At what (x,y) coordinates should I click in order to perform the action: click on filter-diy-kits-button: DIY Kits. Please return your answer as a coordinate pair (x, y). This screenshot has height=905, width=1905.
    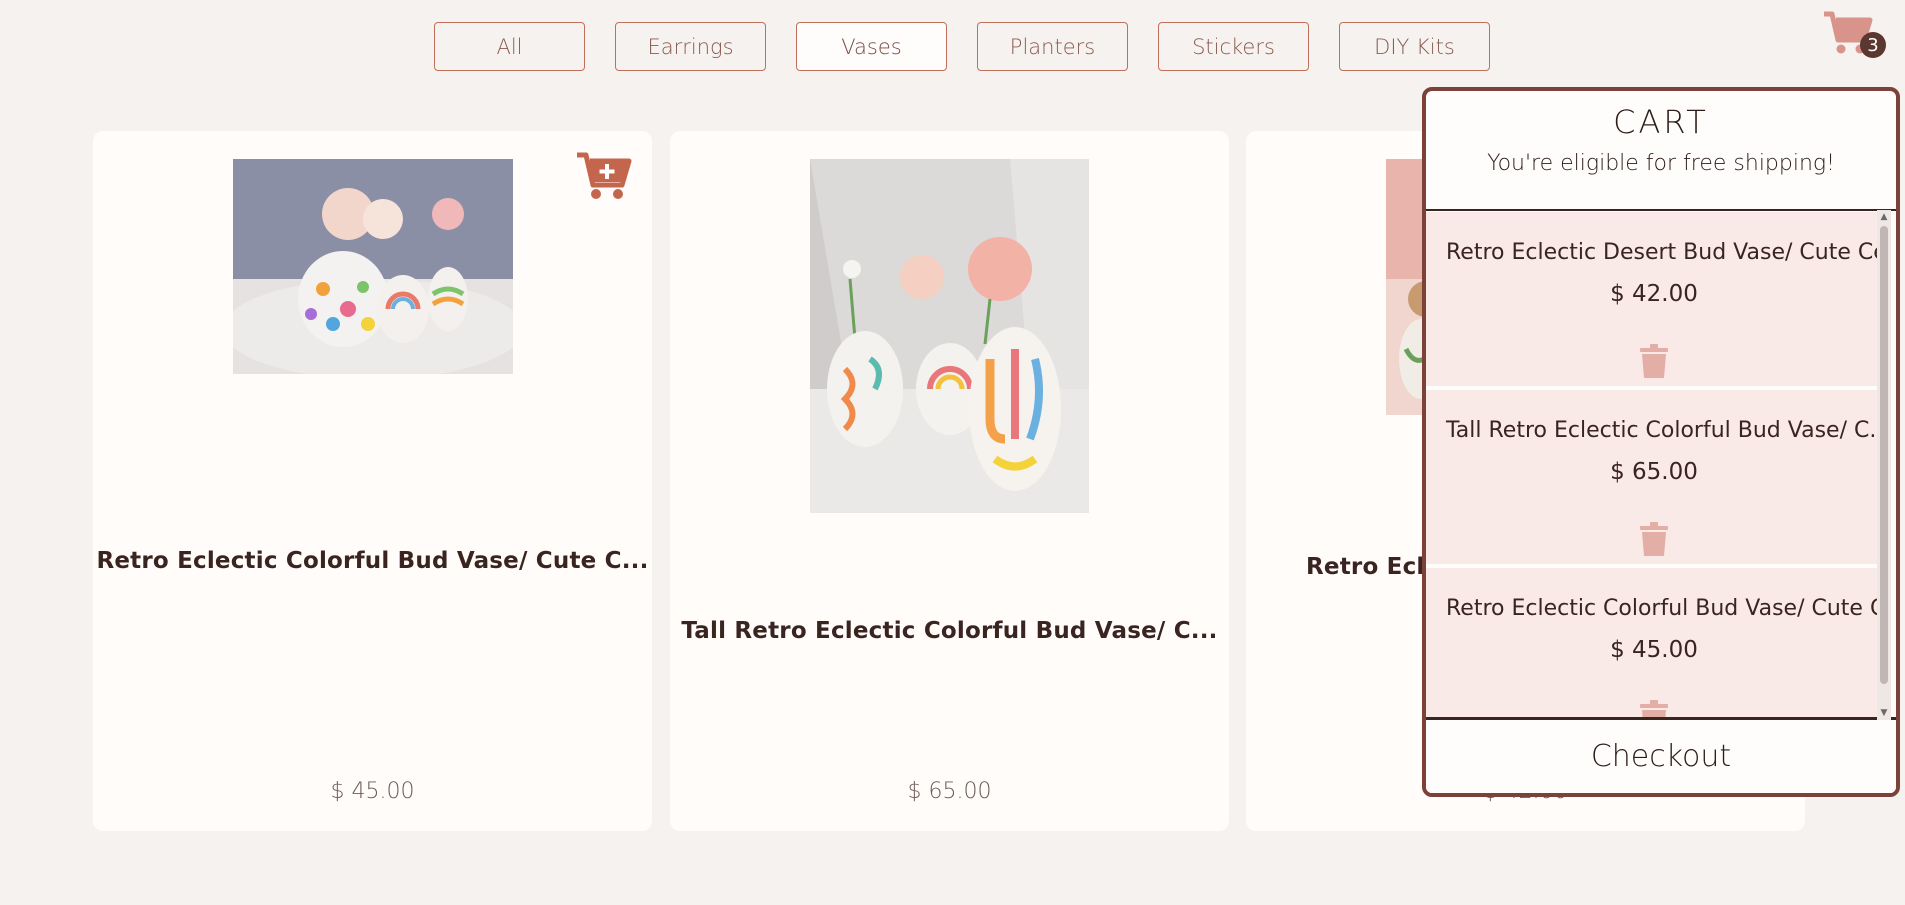
    Looking at the image, I should click on (1414, 46).